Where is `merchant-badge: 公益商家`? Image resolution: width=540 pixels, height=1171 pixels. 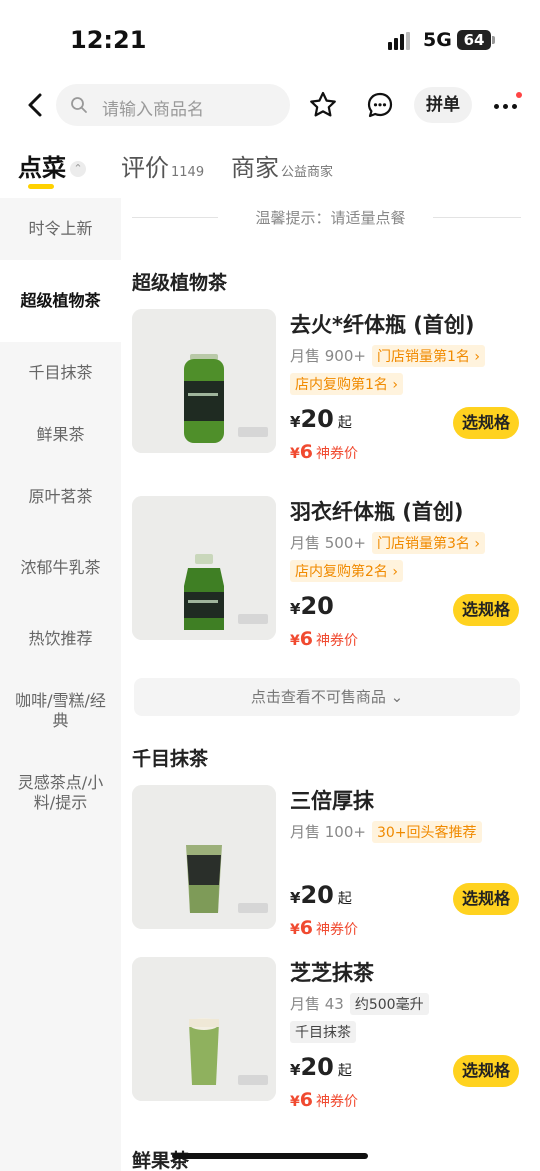
merchant-badge: 公益商家 is located at coordinates (307, 172).